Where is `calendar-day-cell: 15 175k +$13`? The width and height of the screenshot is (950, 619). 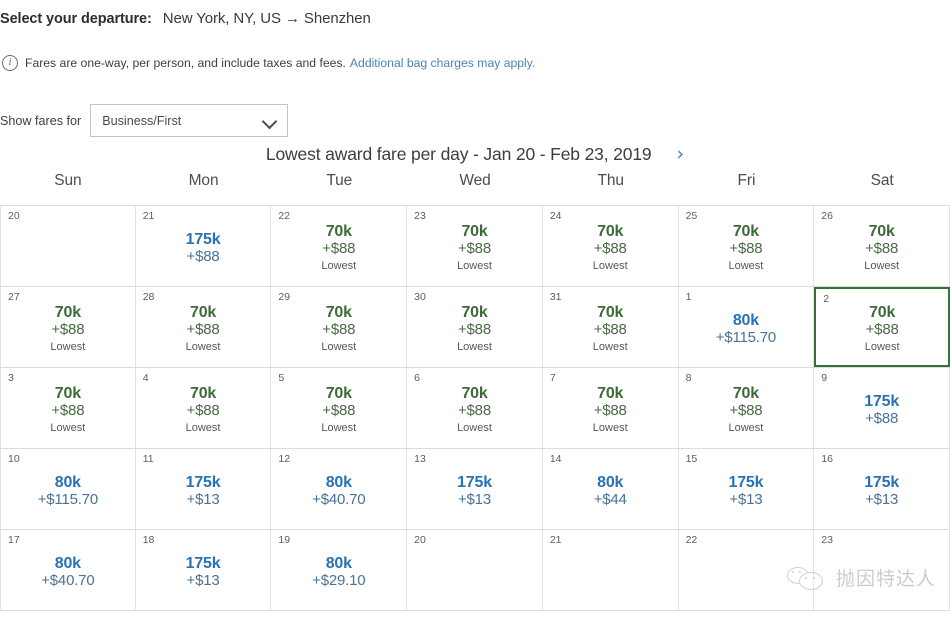
calendar-day-cell: 15 175k +$13 is located at coordinates (746, 489).